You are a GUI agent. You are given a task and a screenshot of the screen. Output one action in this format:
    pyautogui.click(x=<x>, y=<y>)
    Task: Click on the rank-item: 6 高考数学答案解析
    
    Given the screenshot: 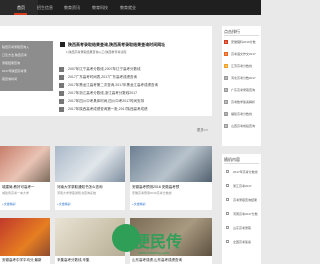 What is the action you would take?
    pyautogui.click(x=242, y=103)
    